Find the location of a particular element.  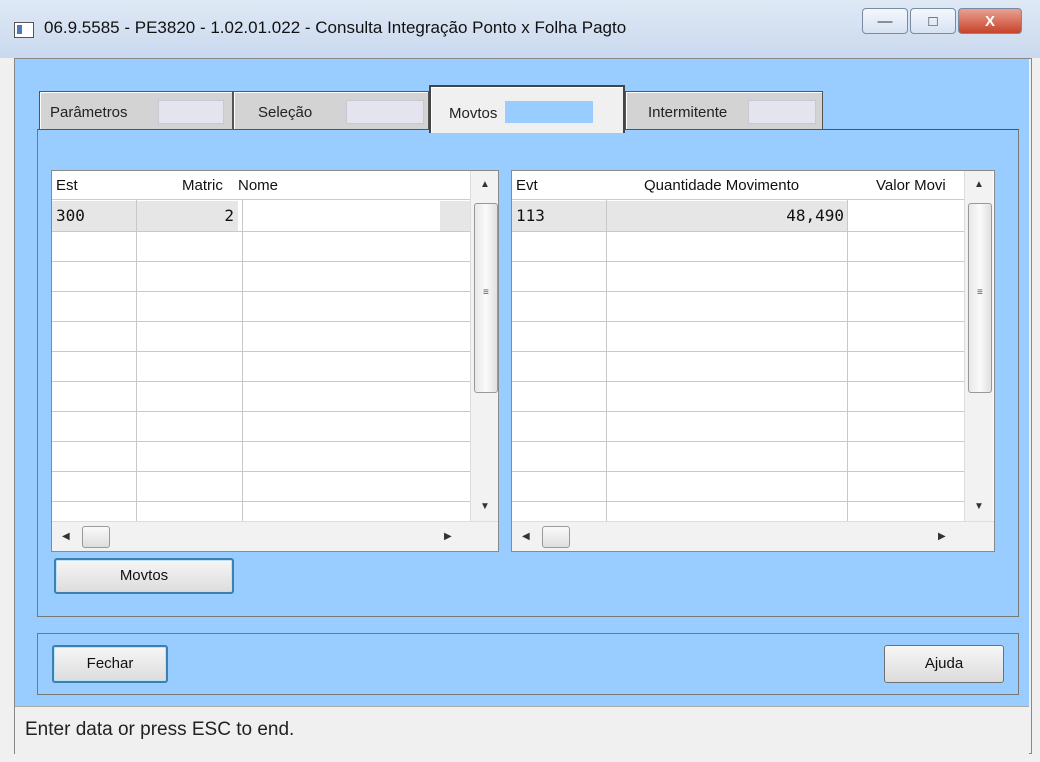

cell-valor is located at coordinates (906, 216).